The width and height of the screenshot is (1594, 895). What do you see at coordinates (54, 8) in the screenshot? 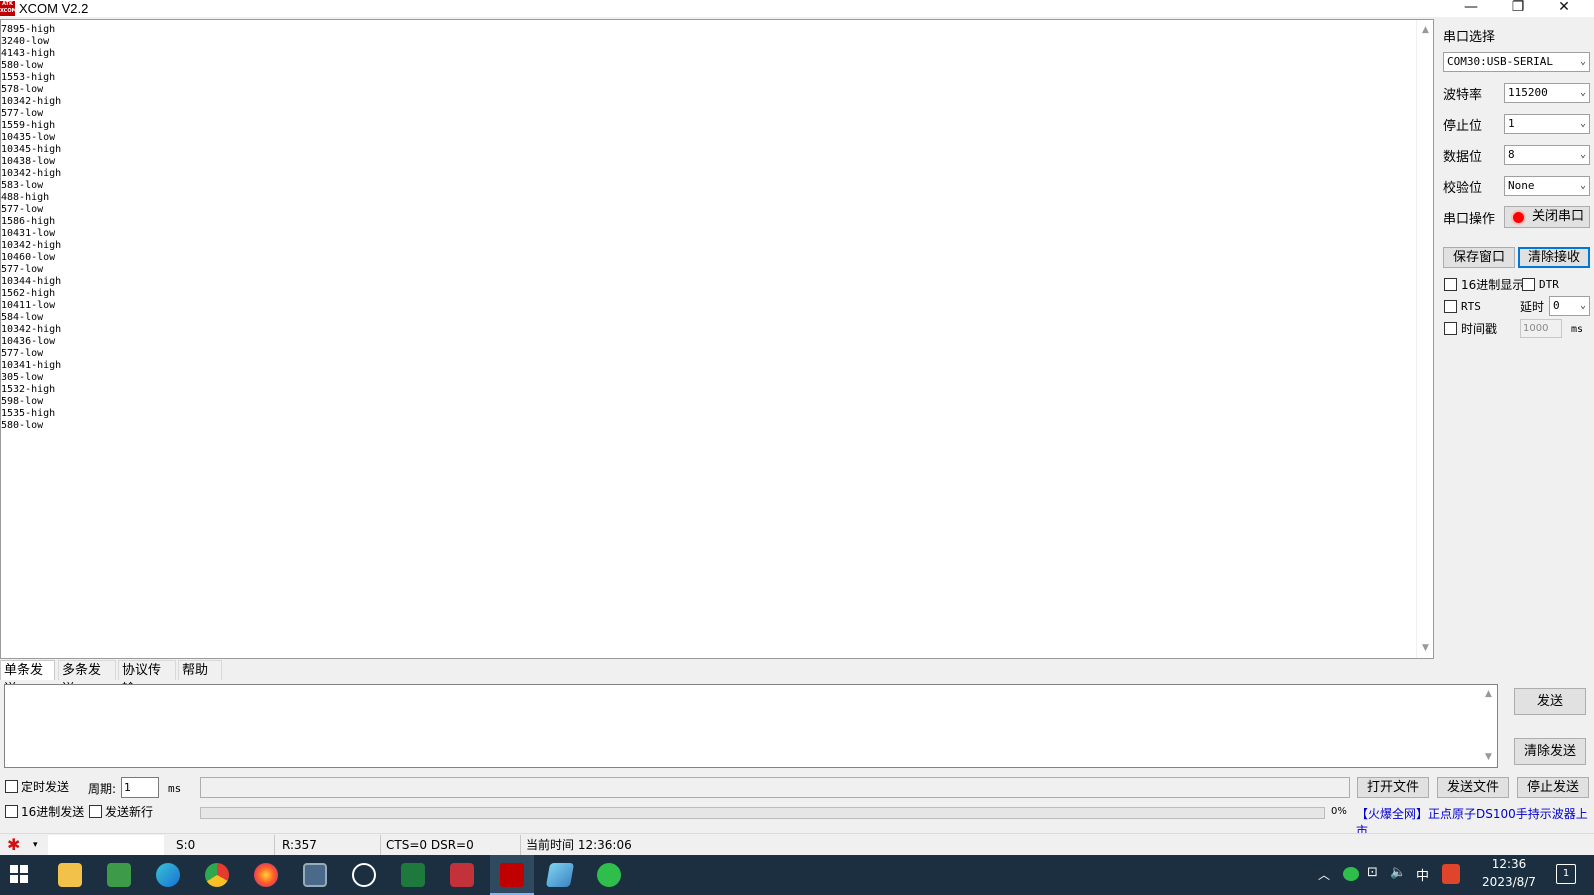
I see `window-title: XCOM V2.2` at bounding box center [54, 8].